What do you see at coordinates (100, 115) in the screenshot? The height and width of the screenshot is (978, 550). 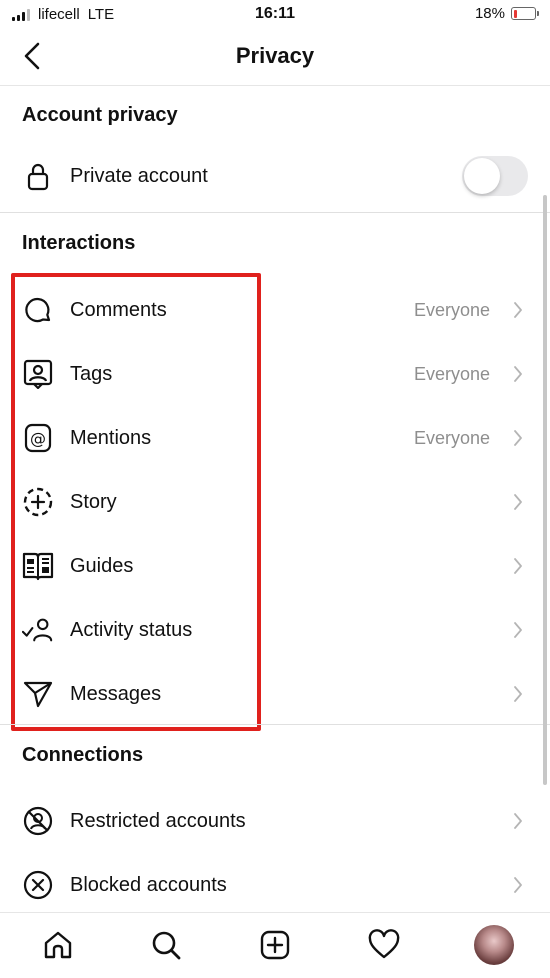 I see `section-header-account-privacy: Account privacy` at bounding box center [100, 115].